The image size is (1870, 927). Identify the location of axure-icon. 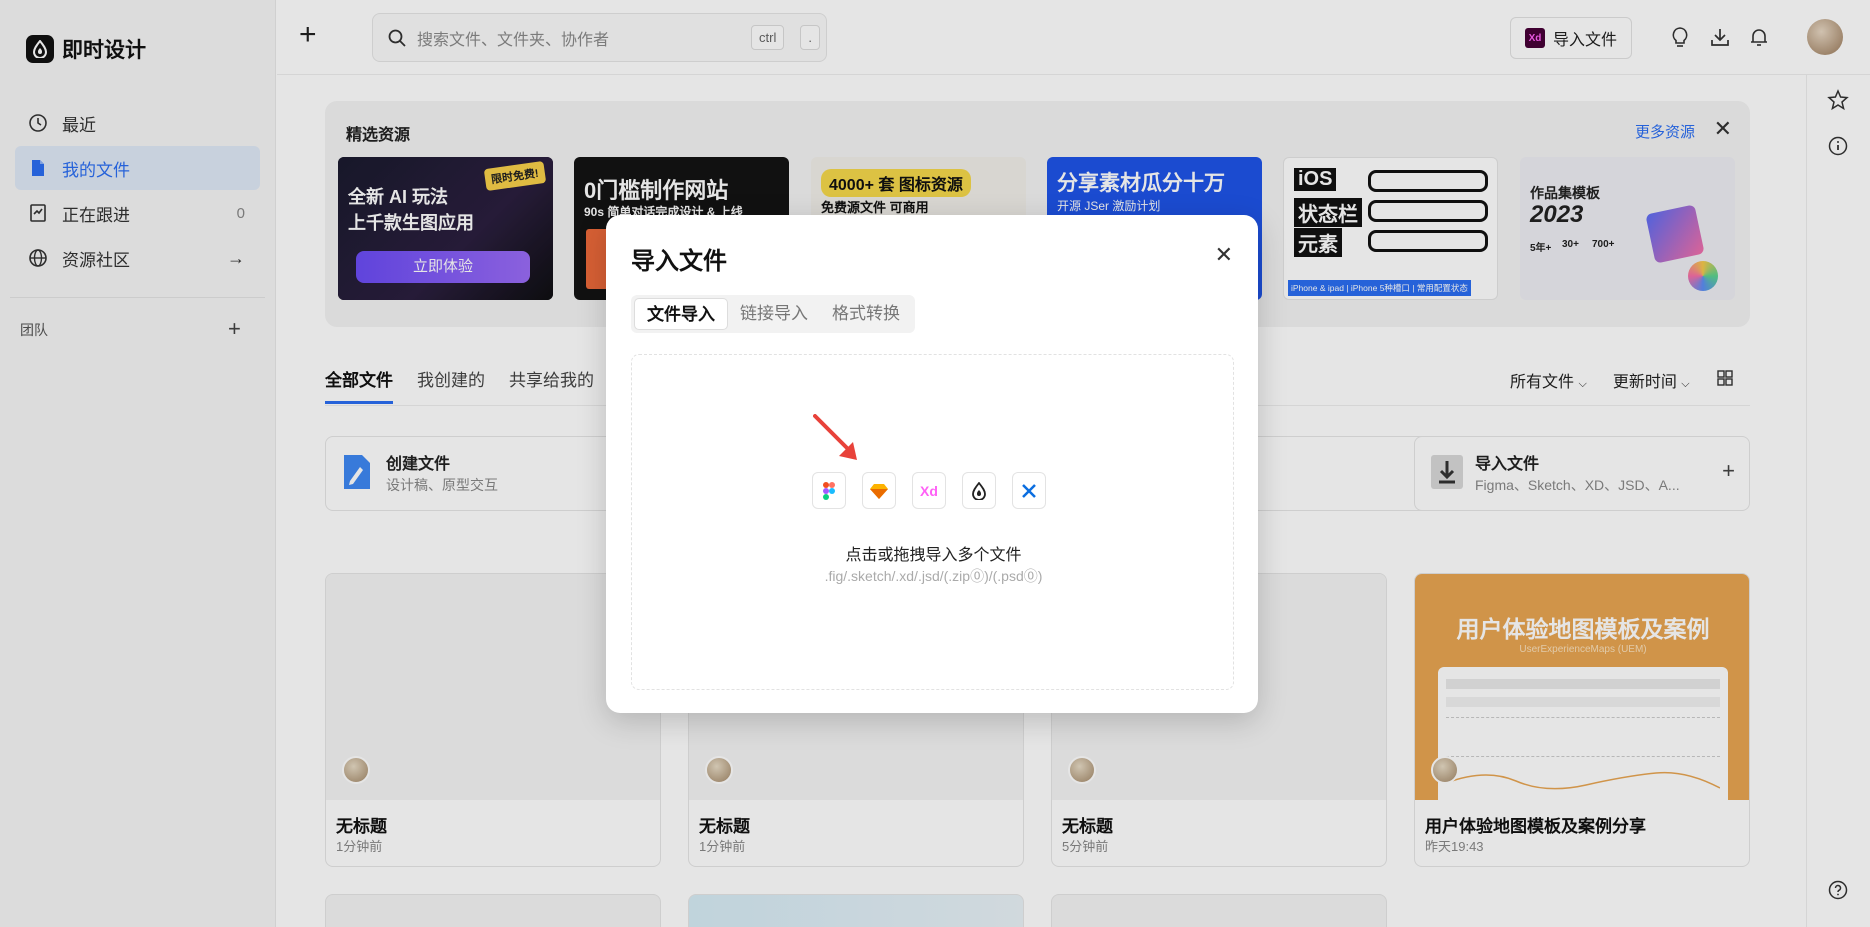
(1029, 490).